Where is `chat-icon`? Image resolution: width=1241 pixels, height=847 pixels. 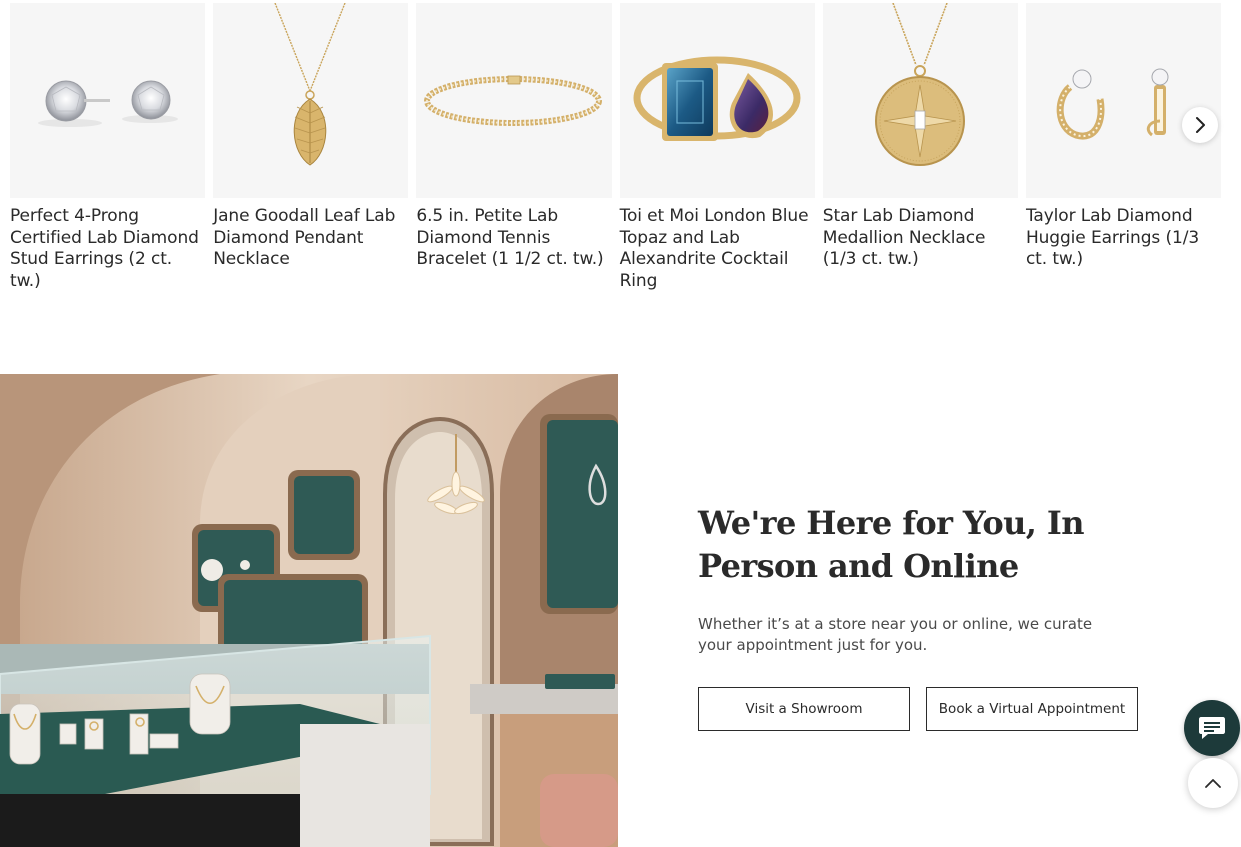 chat-icon is located at coordinates (1212, 728).